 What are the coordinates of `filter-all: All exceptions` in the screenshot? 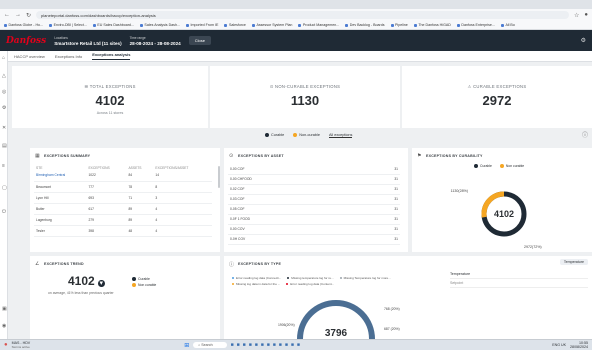 It's located at (340, 135).